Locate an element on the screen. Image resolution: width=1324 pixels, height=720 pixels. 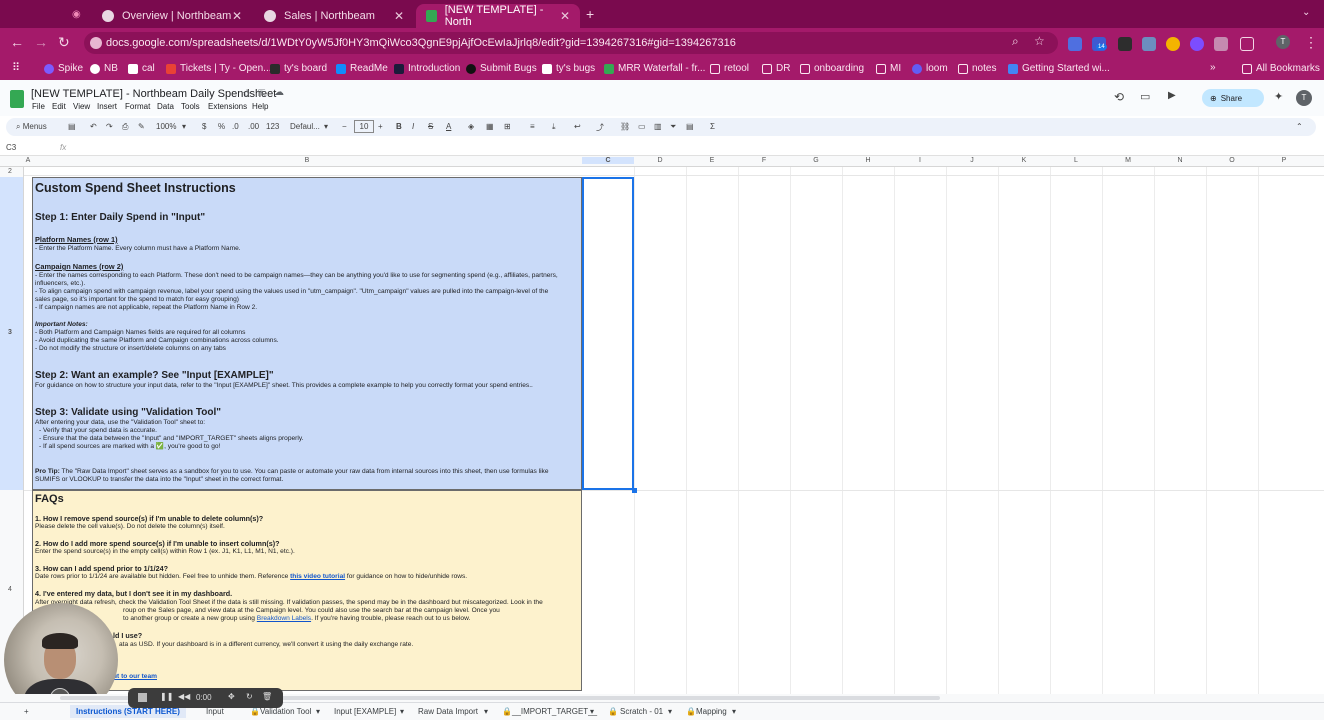
bookmark-cal: cal is located at coordinates (141, 68).